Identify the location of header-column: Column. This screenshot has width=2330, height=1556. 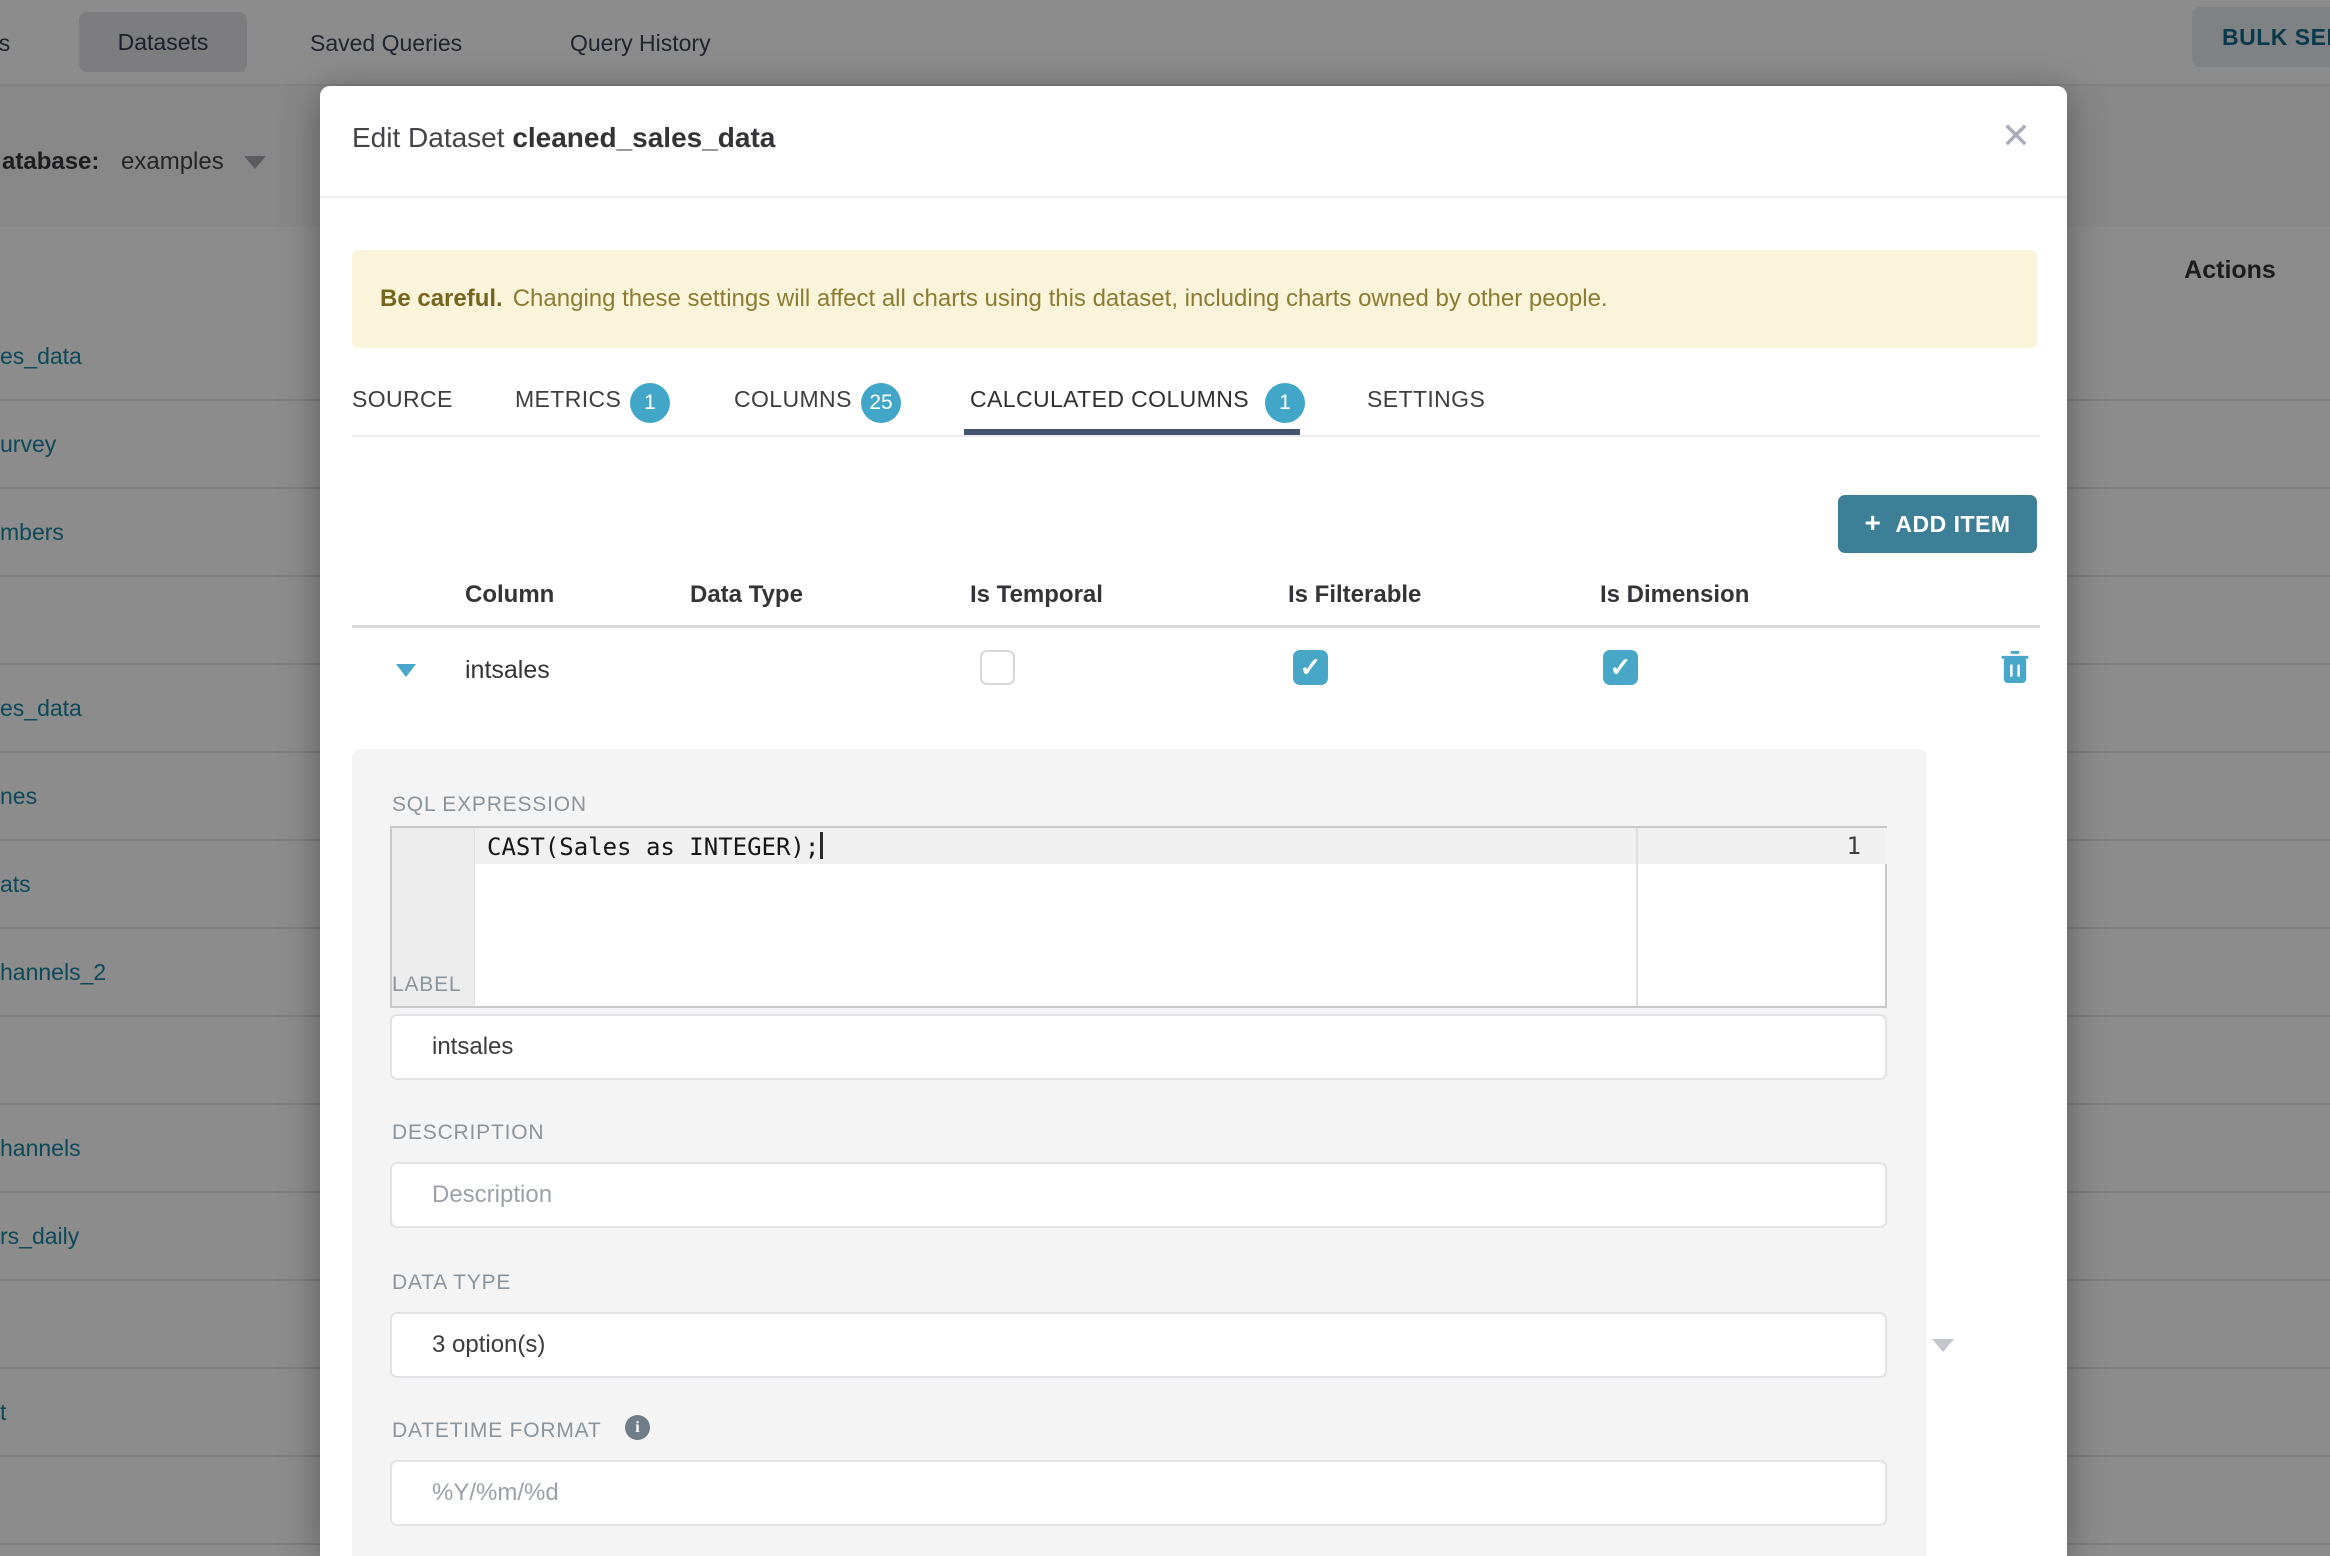
(510, 594).